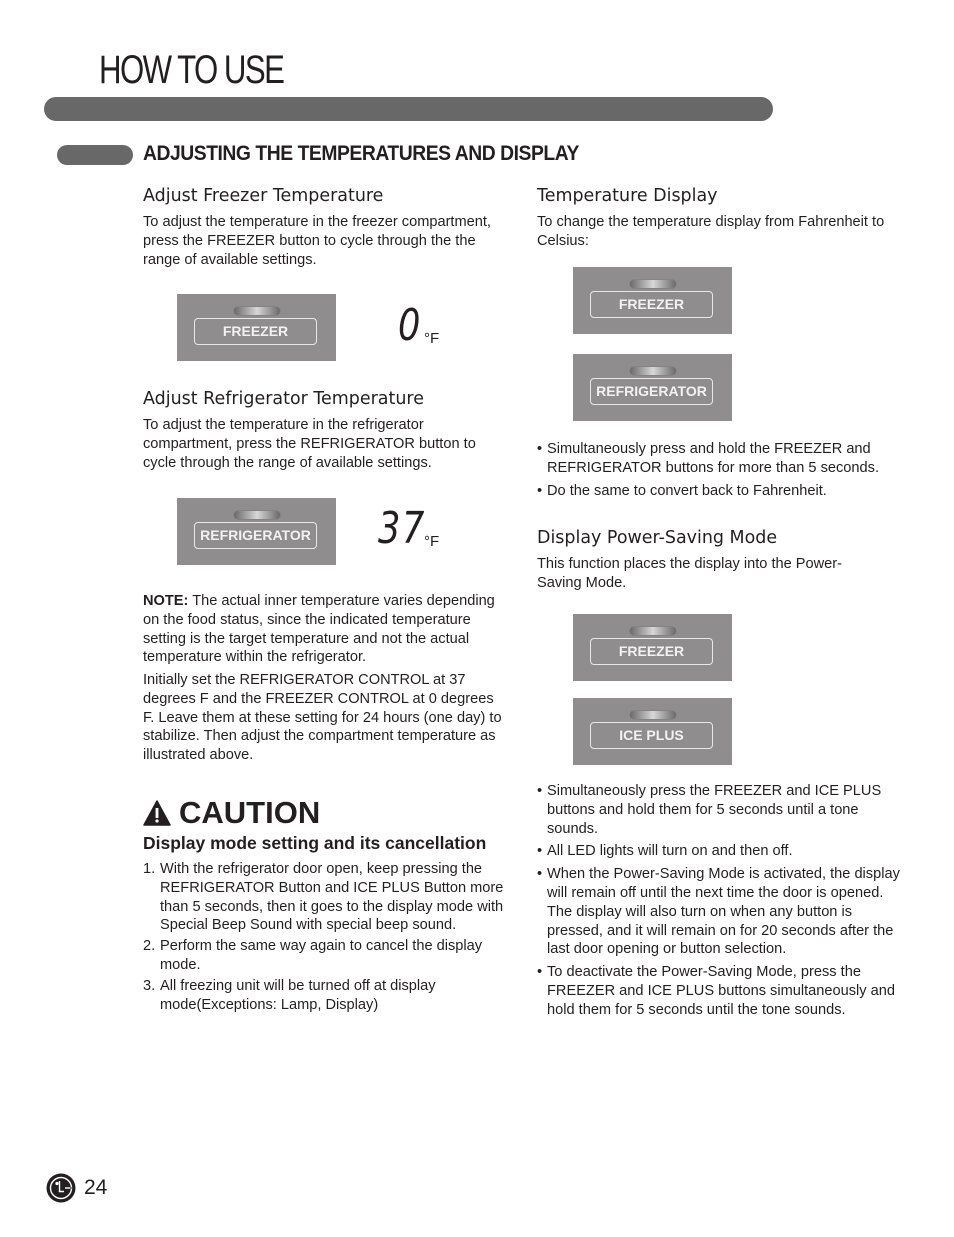 The height and width of the screenshot is (1237, 954). I want to click on fridge-temp-readout: 37 °F, so click(418, 528).